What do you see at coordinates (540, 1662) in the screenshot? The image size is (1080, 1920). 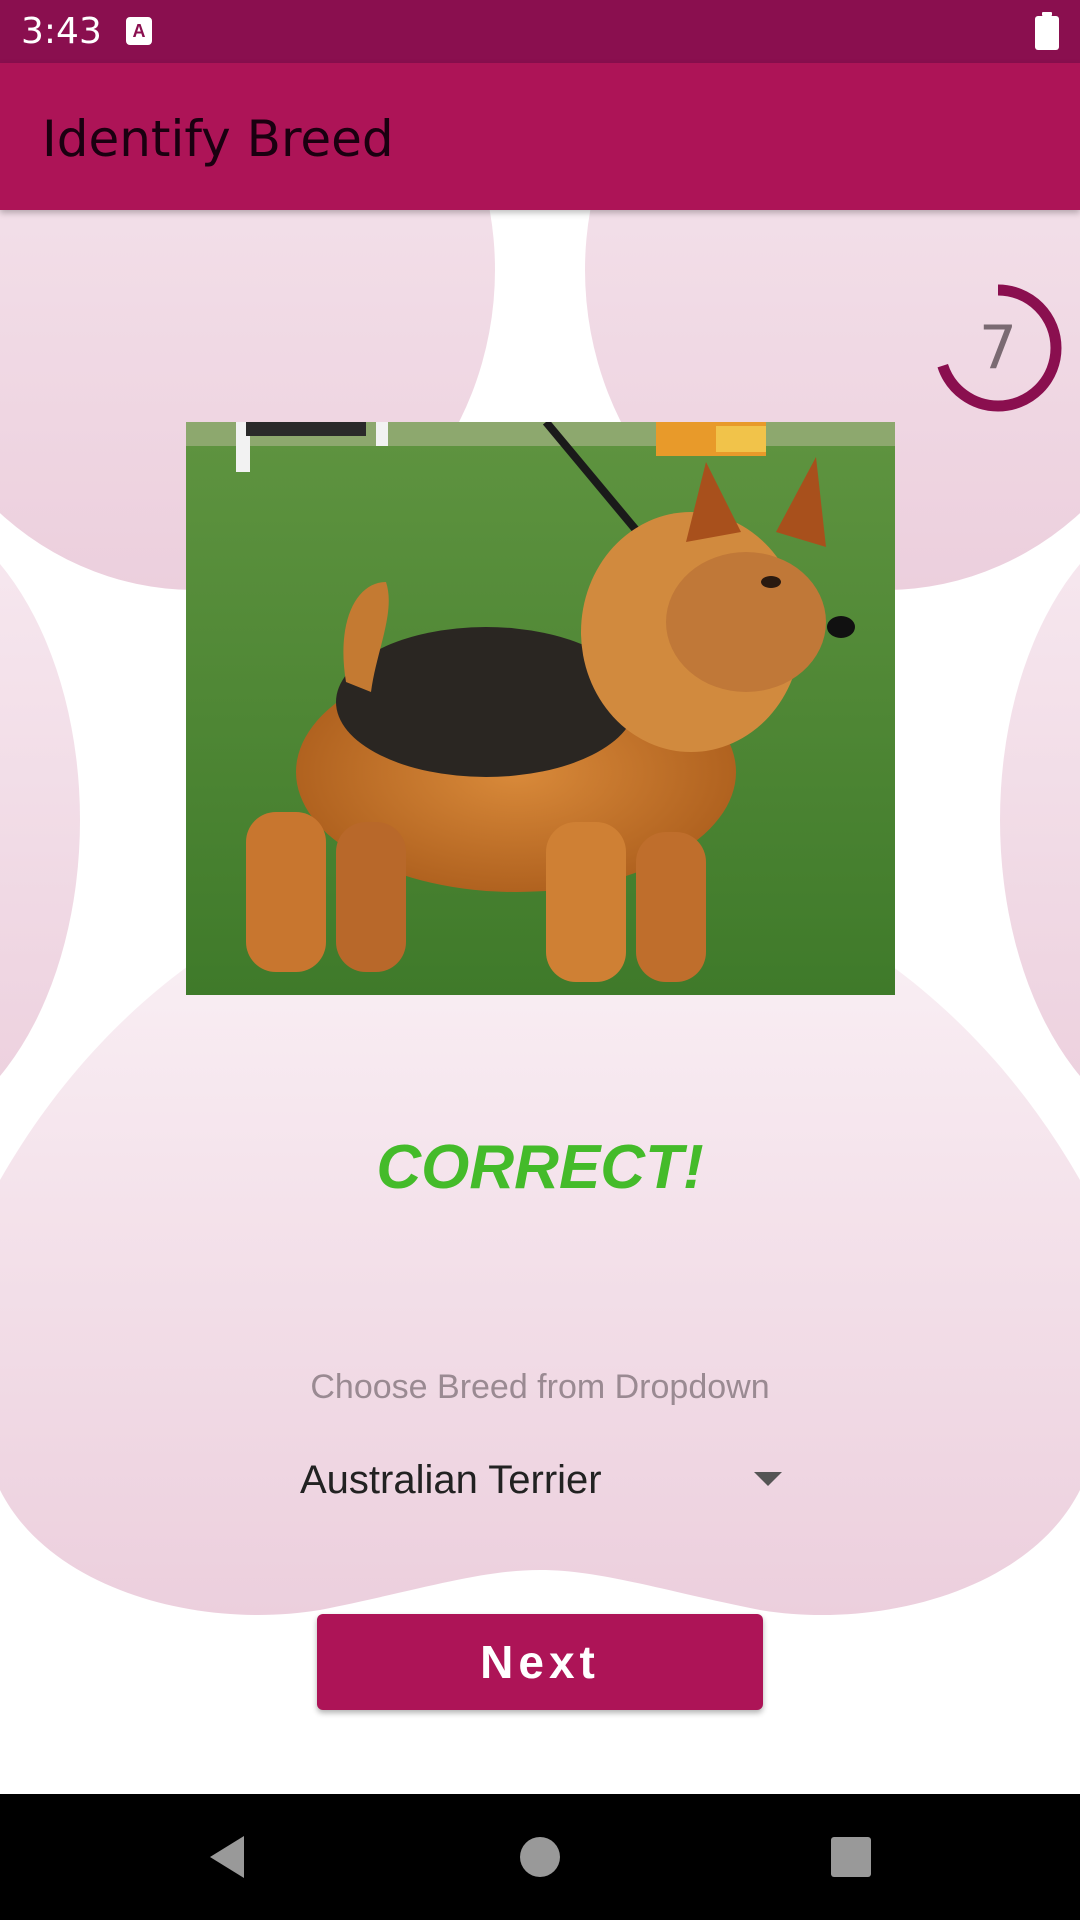 I see `next-button: Next` at bounding box center [540, 1662].